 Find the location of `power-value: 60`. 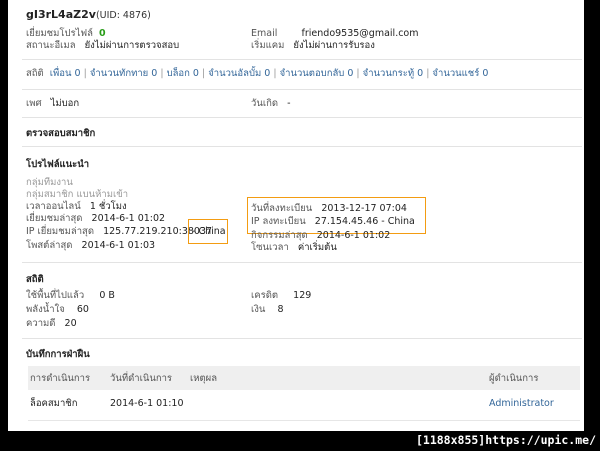

power-value: 60 is located at coordinates (82, 309).